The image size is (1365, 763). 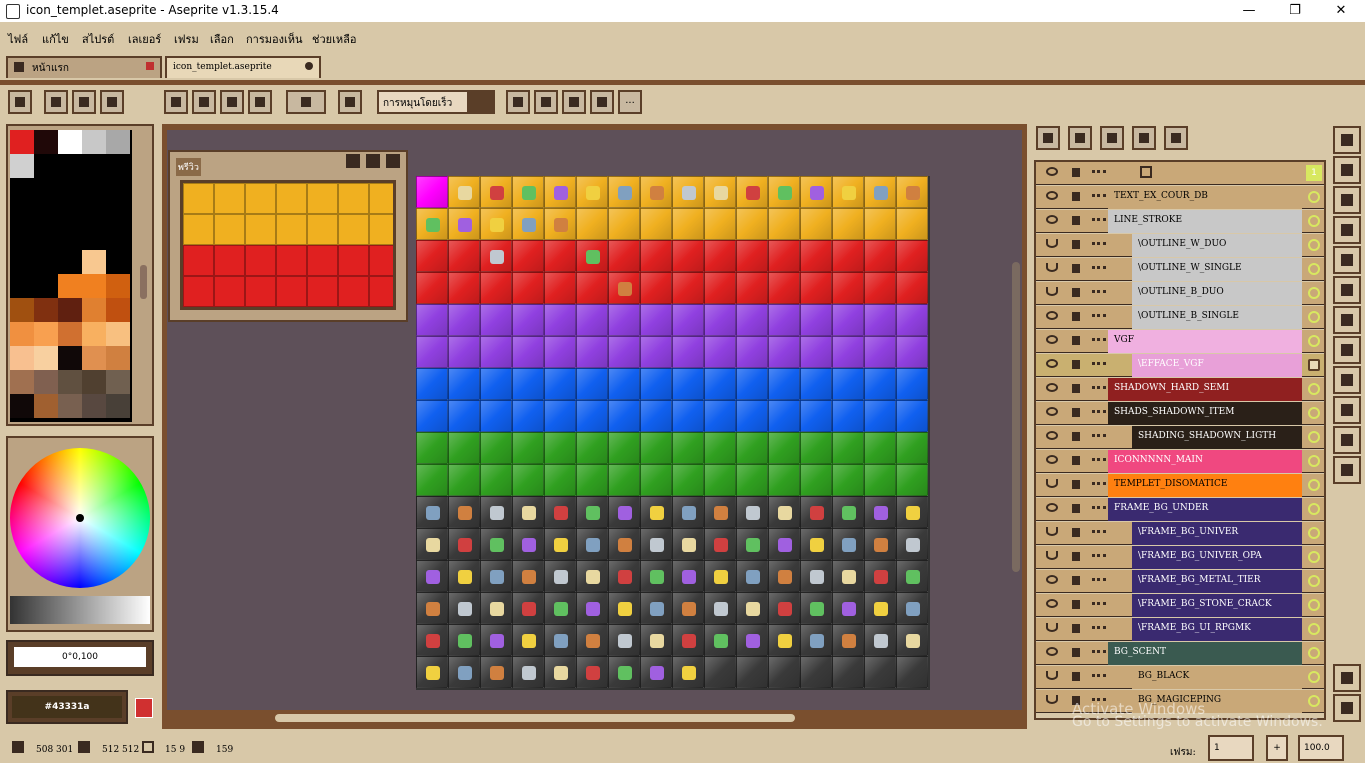 I want to click on menu-view: การมองเห็น, so click(x=274, y=39).